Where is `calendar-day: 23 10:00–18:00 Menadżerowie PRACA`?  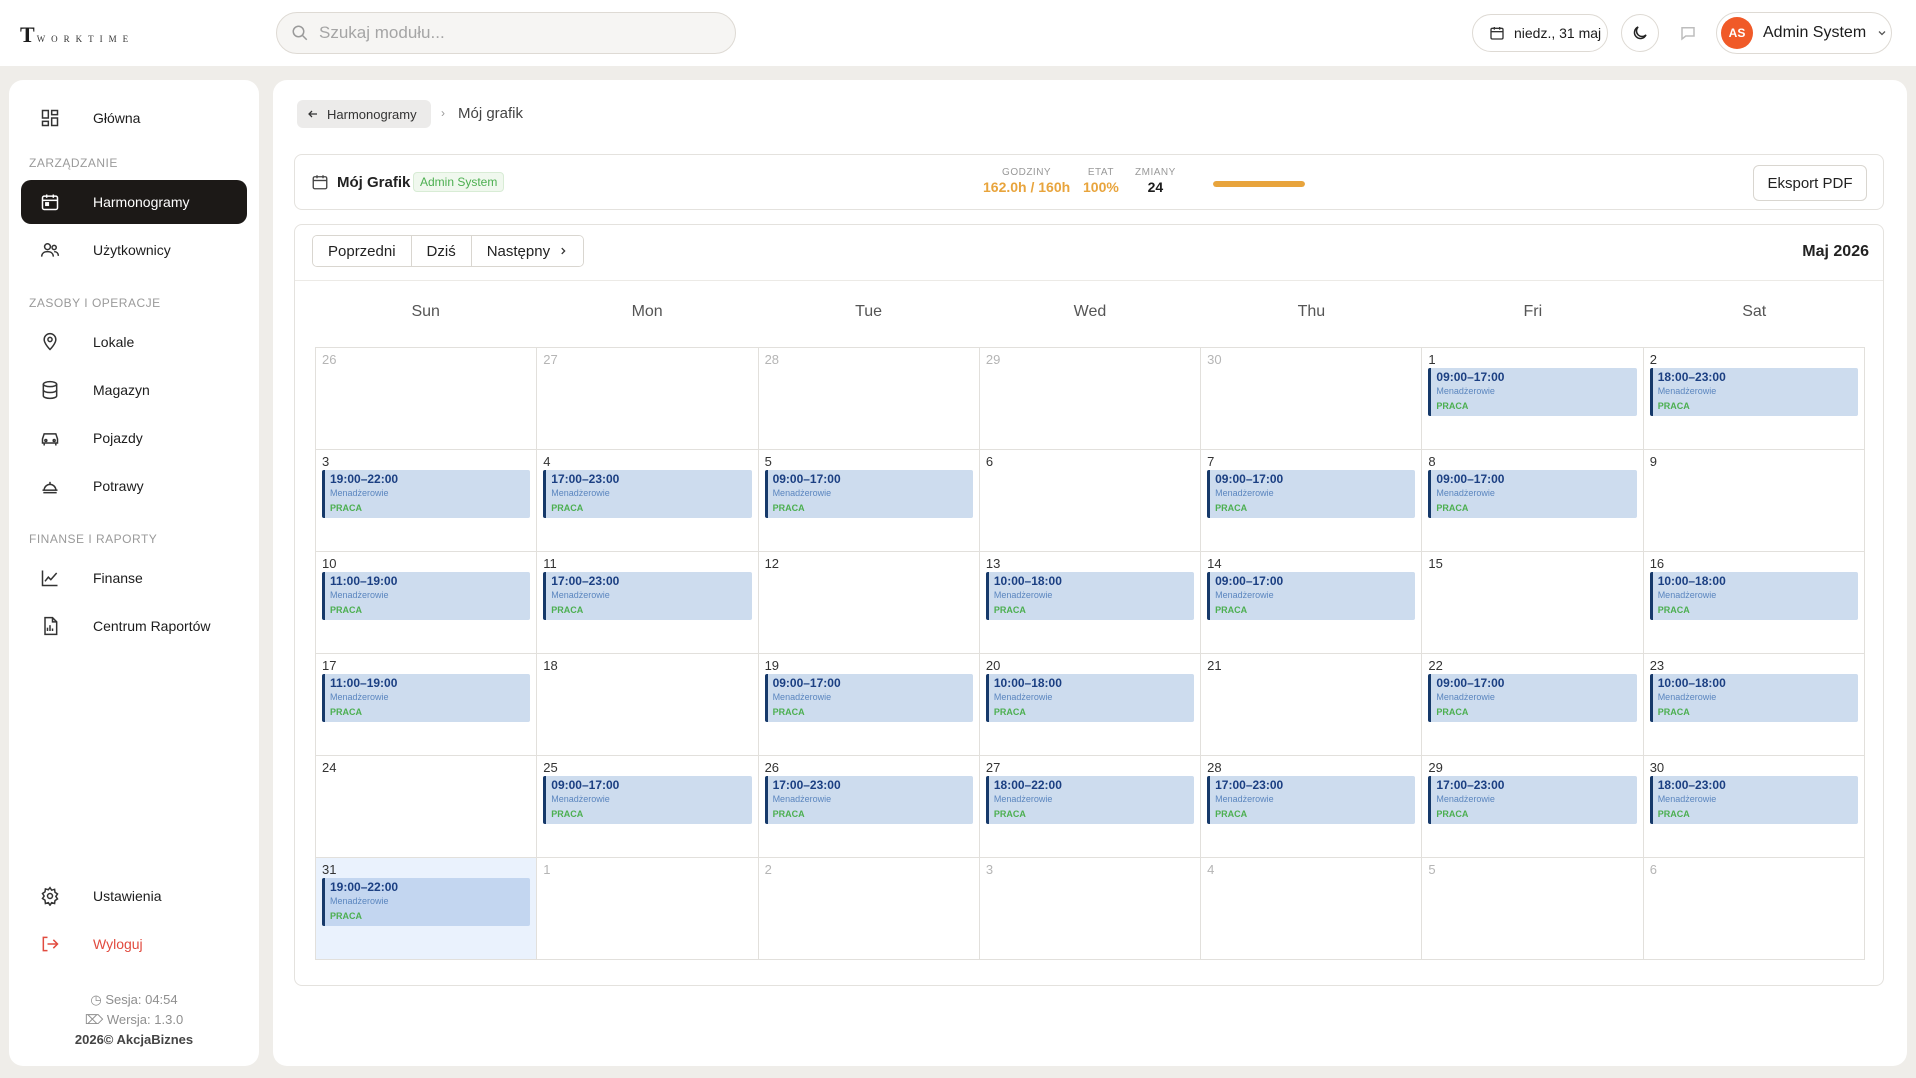 calendar-day: 23 10:00–18:00 Menadżerowie PRACA is located at coordinates (1754, 705).